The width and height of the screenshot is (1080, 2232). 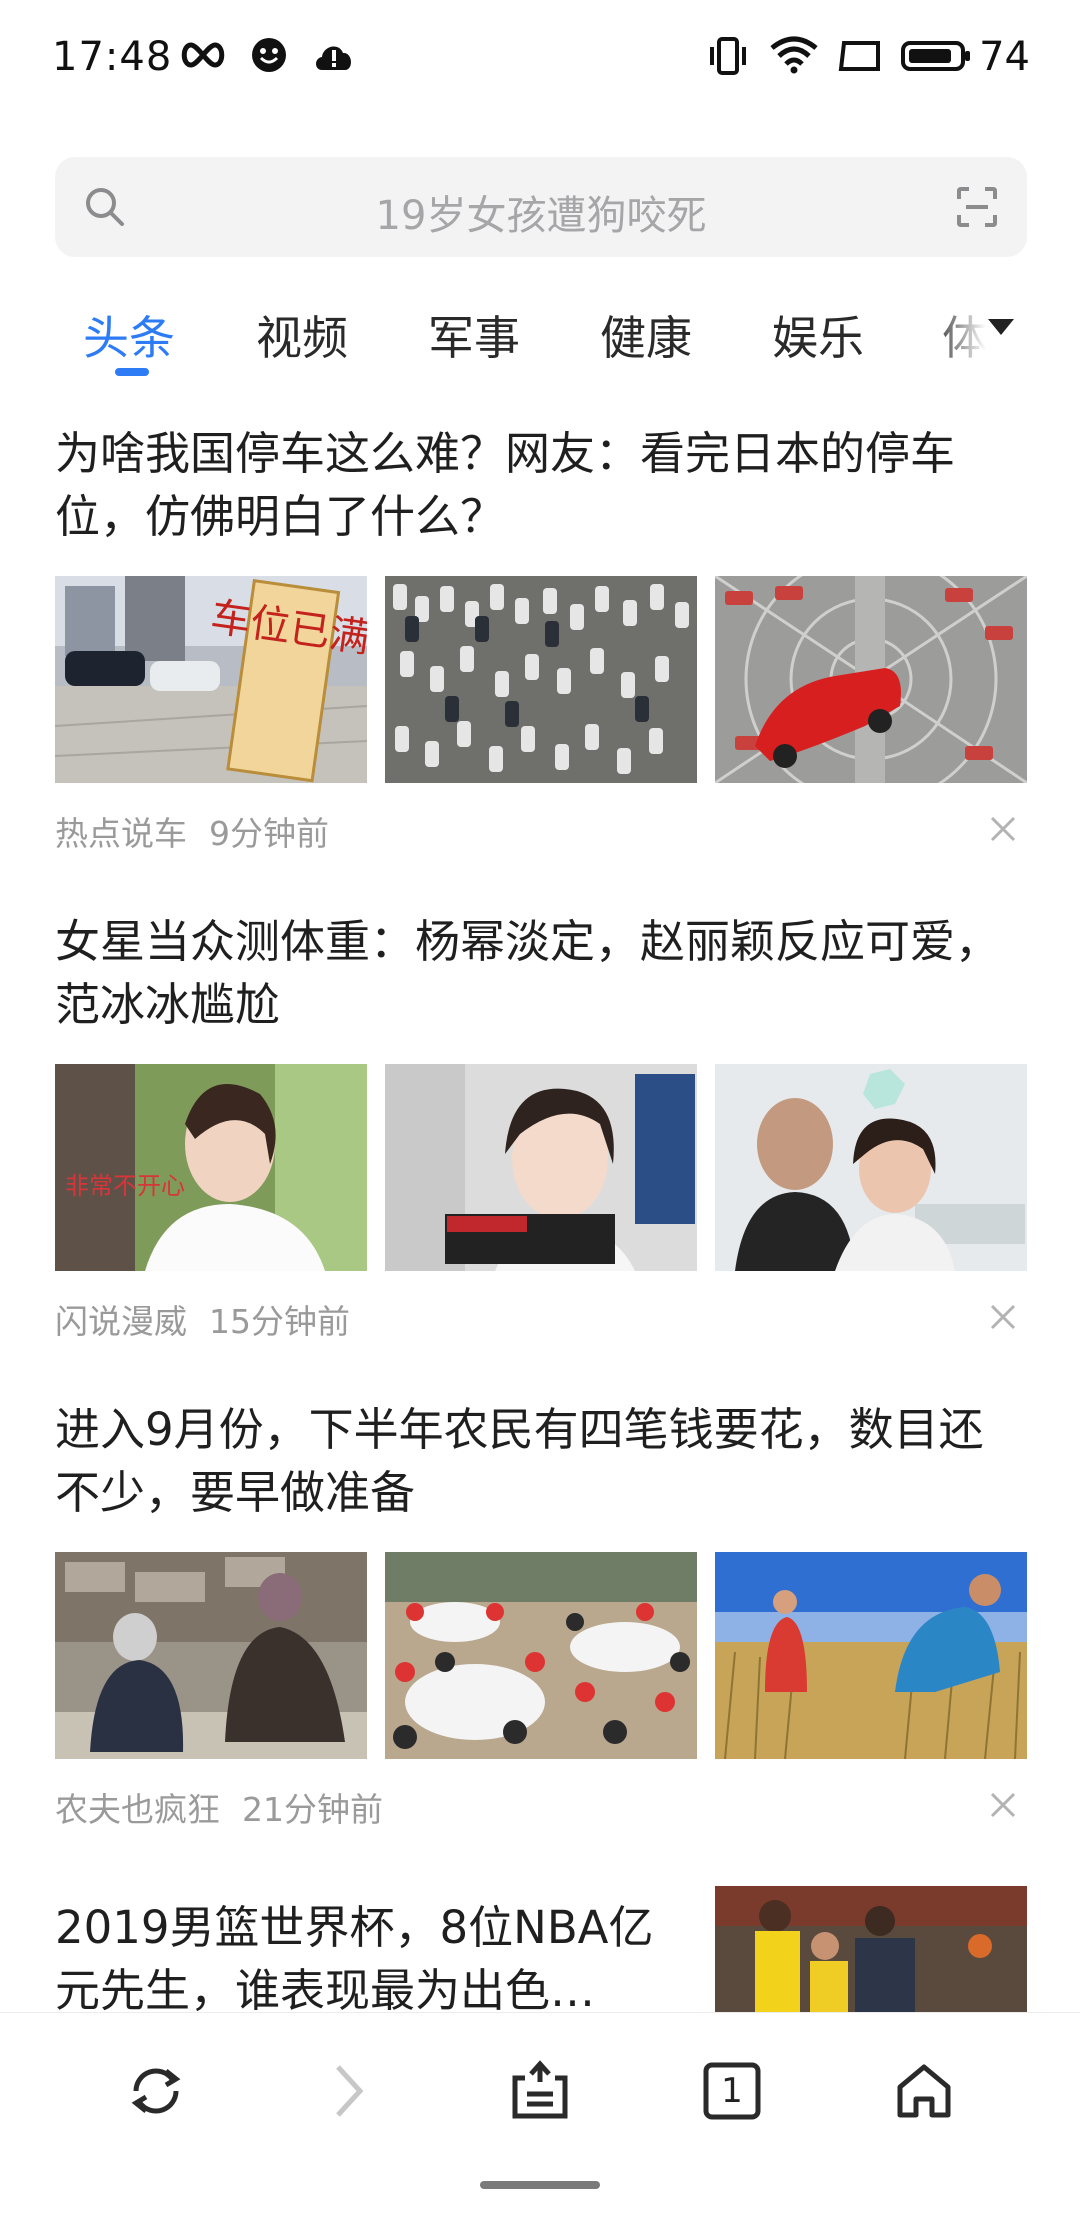 I want to click on forward-button, so click(x=348, y=2091).